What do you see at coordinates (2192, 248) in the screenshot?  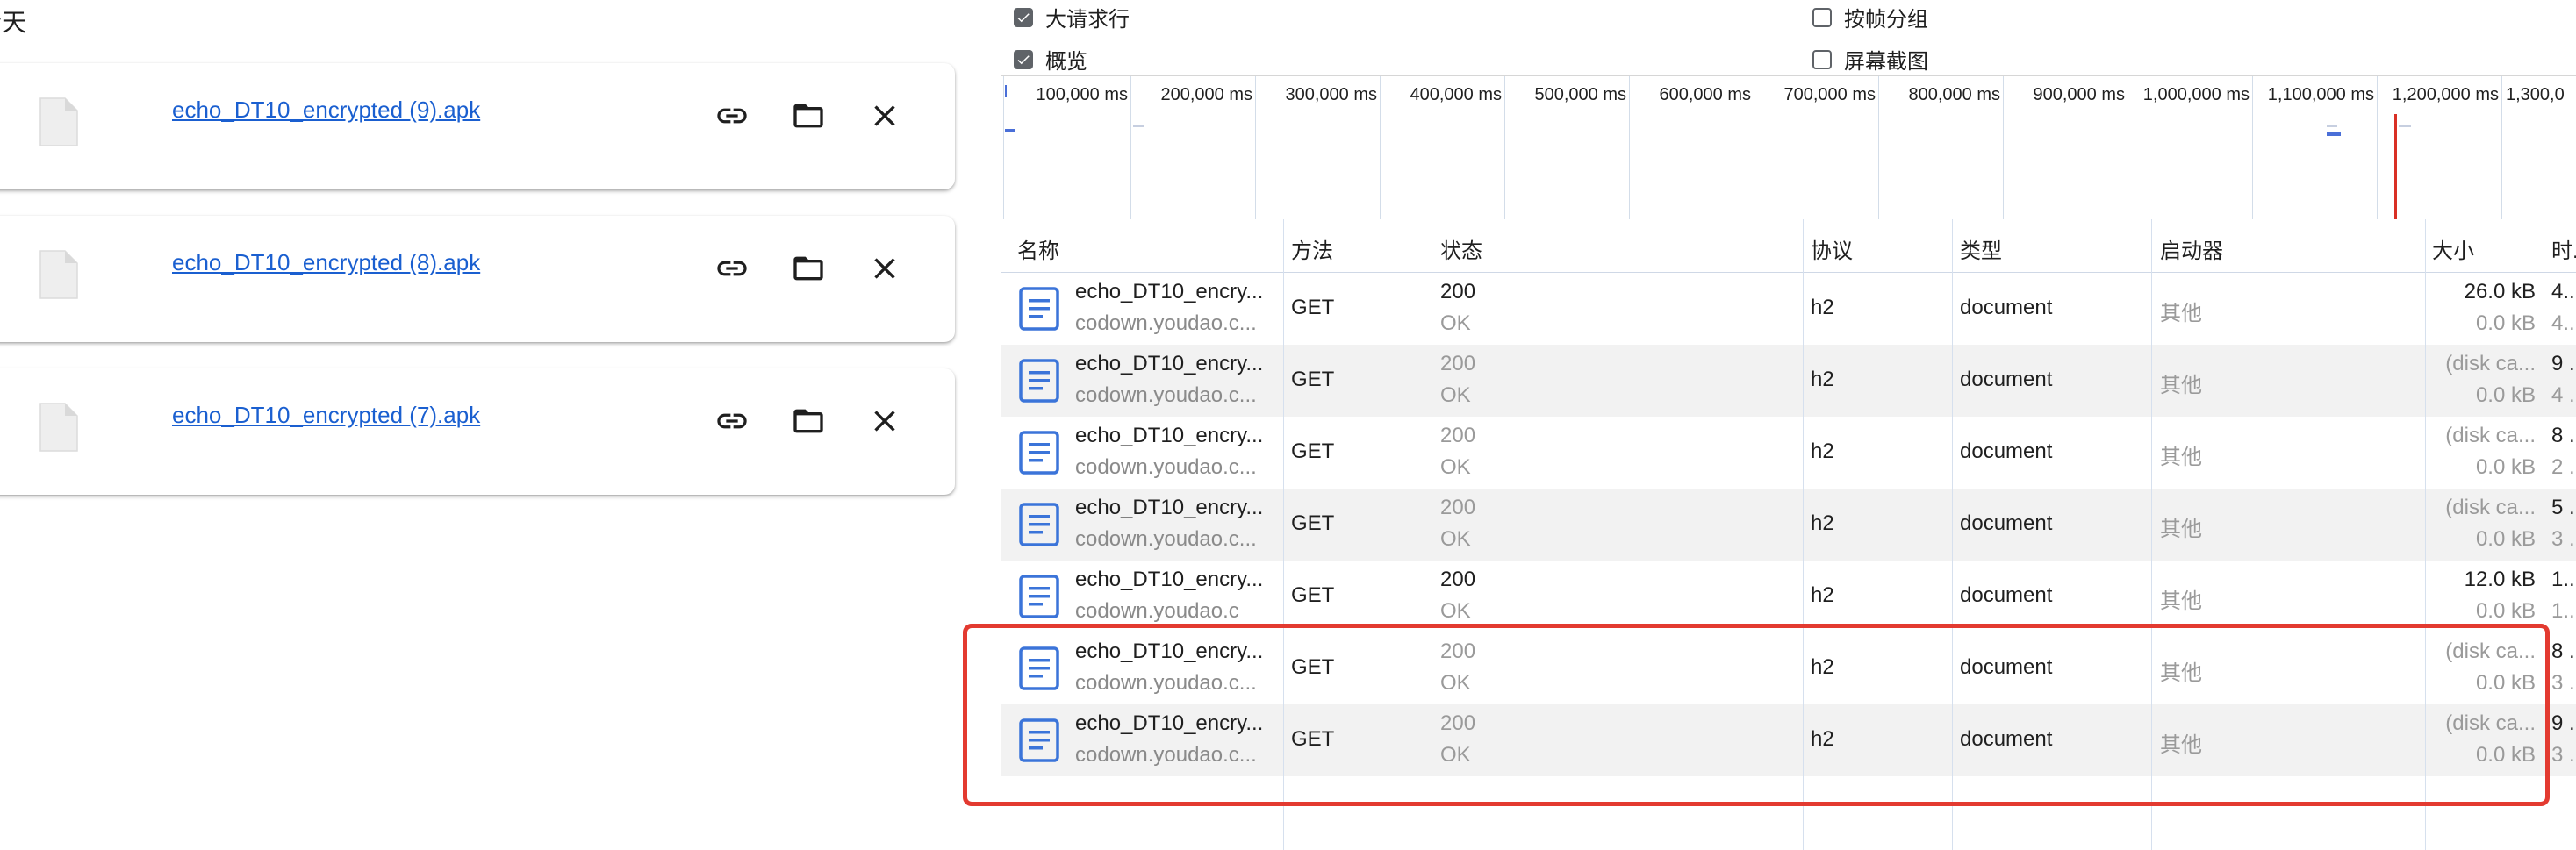 I see `column-header-initiator: 启动器` at bounding box center [2192, 248].